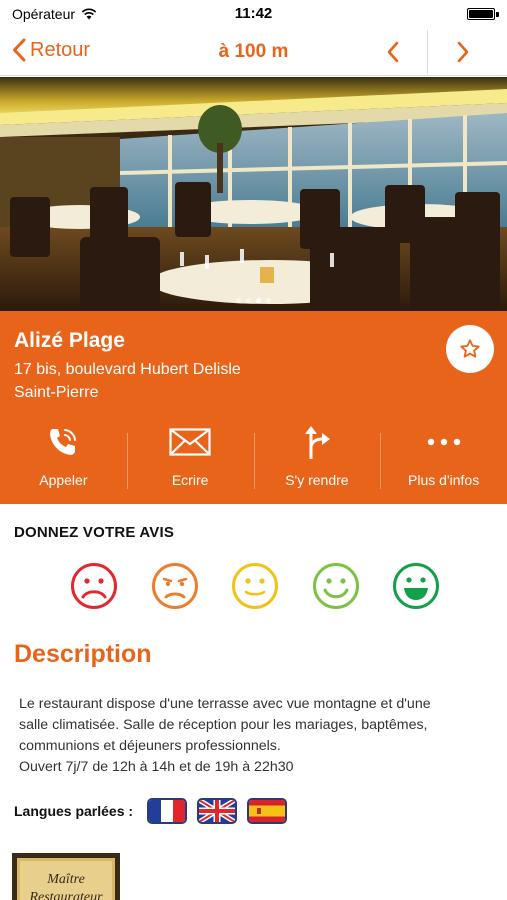 The height and width of the screenshot is (900, 507). I want to click on back-button: Retour, so click(51, 50).